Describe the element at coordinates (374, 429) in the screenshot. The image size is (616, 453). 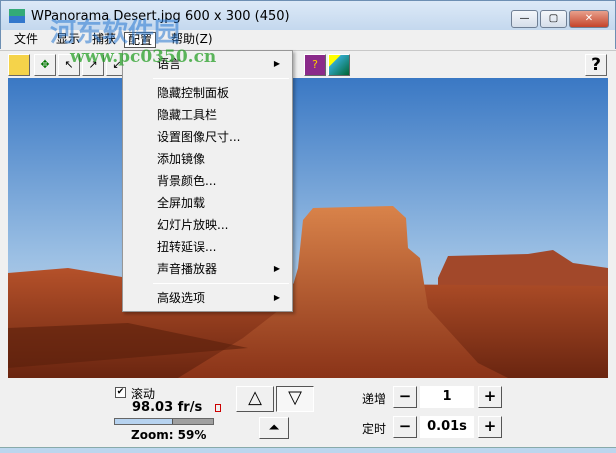
I see `timer-label: 定时` at that location.